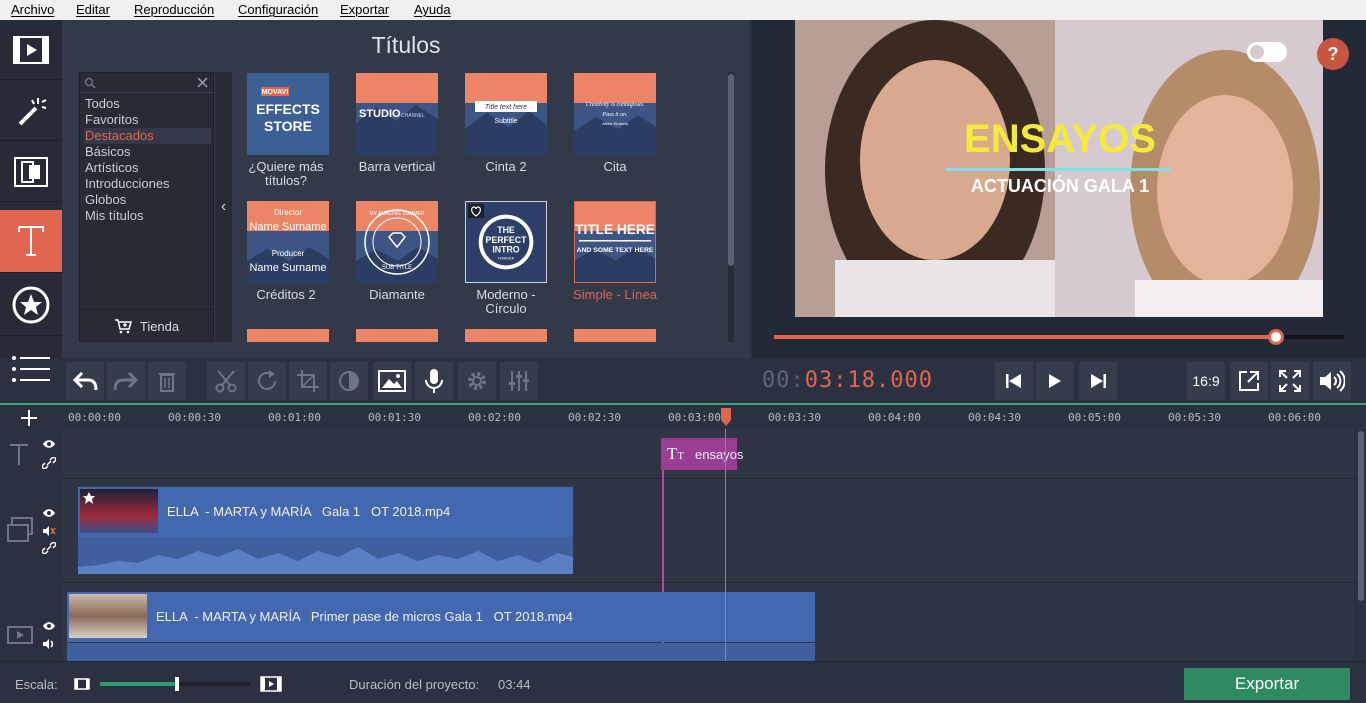 This screenshot has height=703, width=1366. What do you see at coordinates (394, 417) in the screenshot?
I see `ruler-tick: 00:01:30` at bounding box center [394, 417].